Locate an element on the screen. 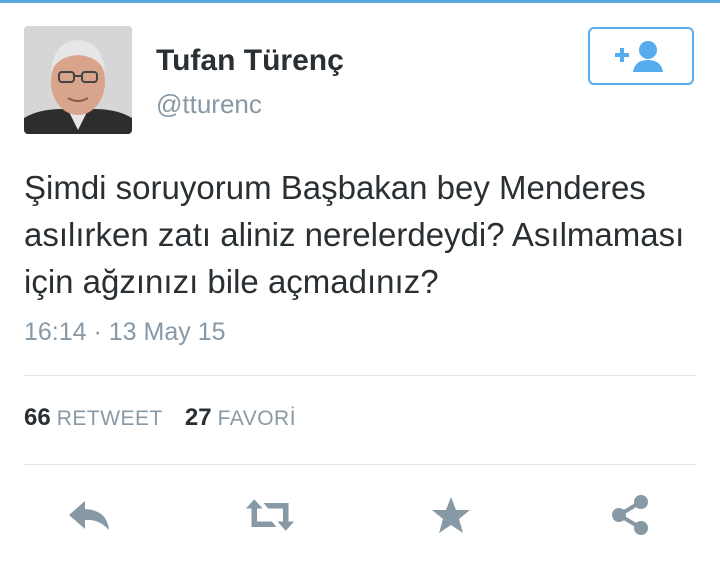  avatar is located at coordinates (78, 80).